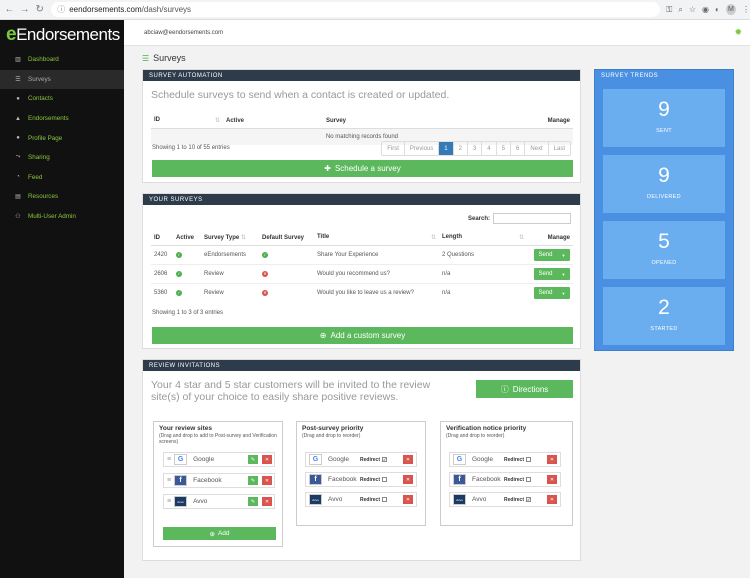 The width and height of the screenshot is (750, 578). I want to click on page-next: Next, so click(535, 148).